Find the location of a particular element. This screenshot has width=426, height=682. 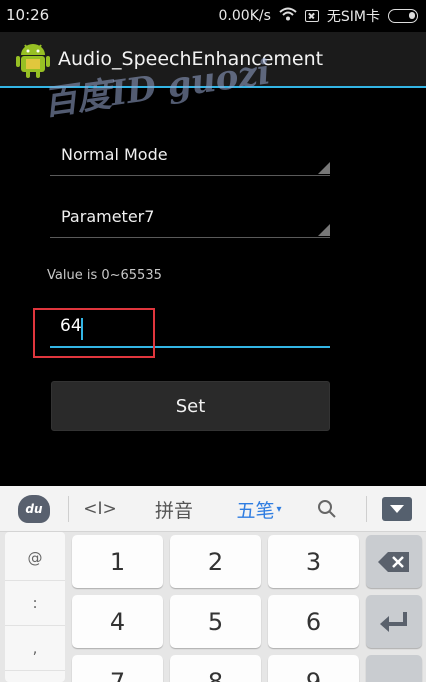

mode-spinner: Normal Mode is located at coordinates (190, 158).